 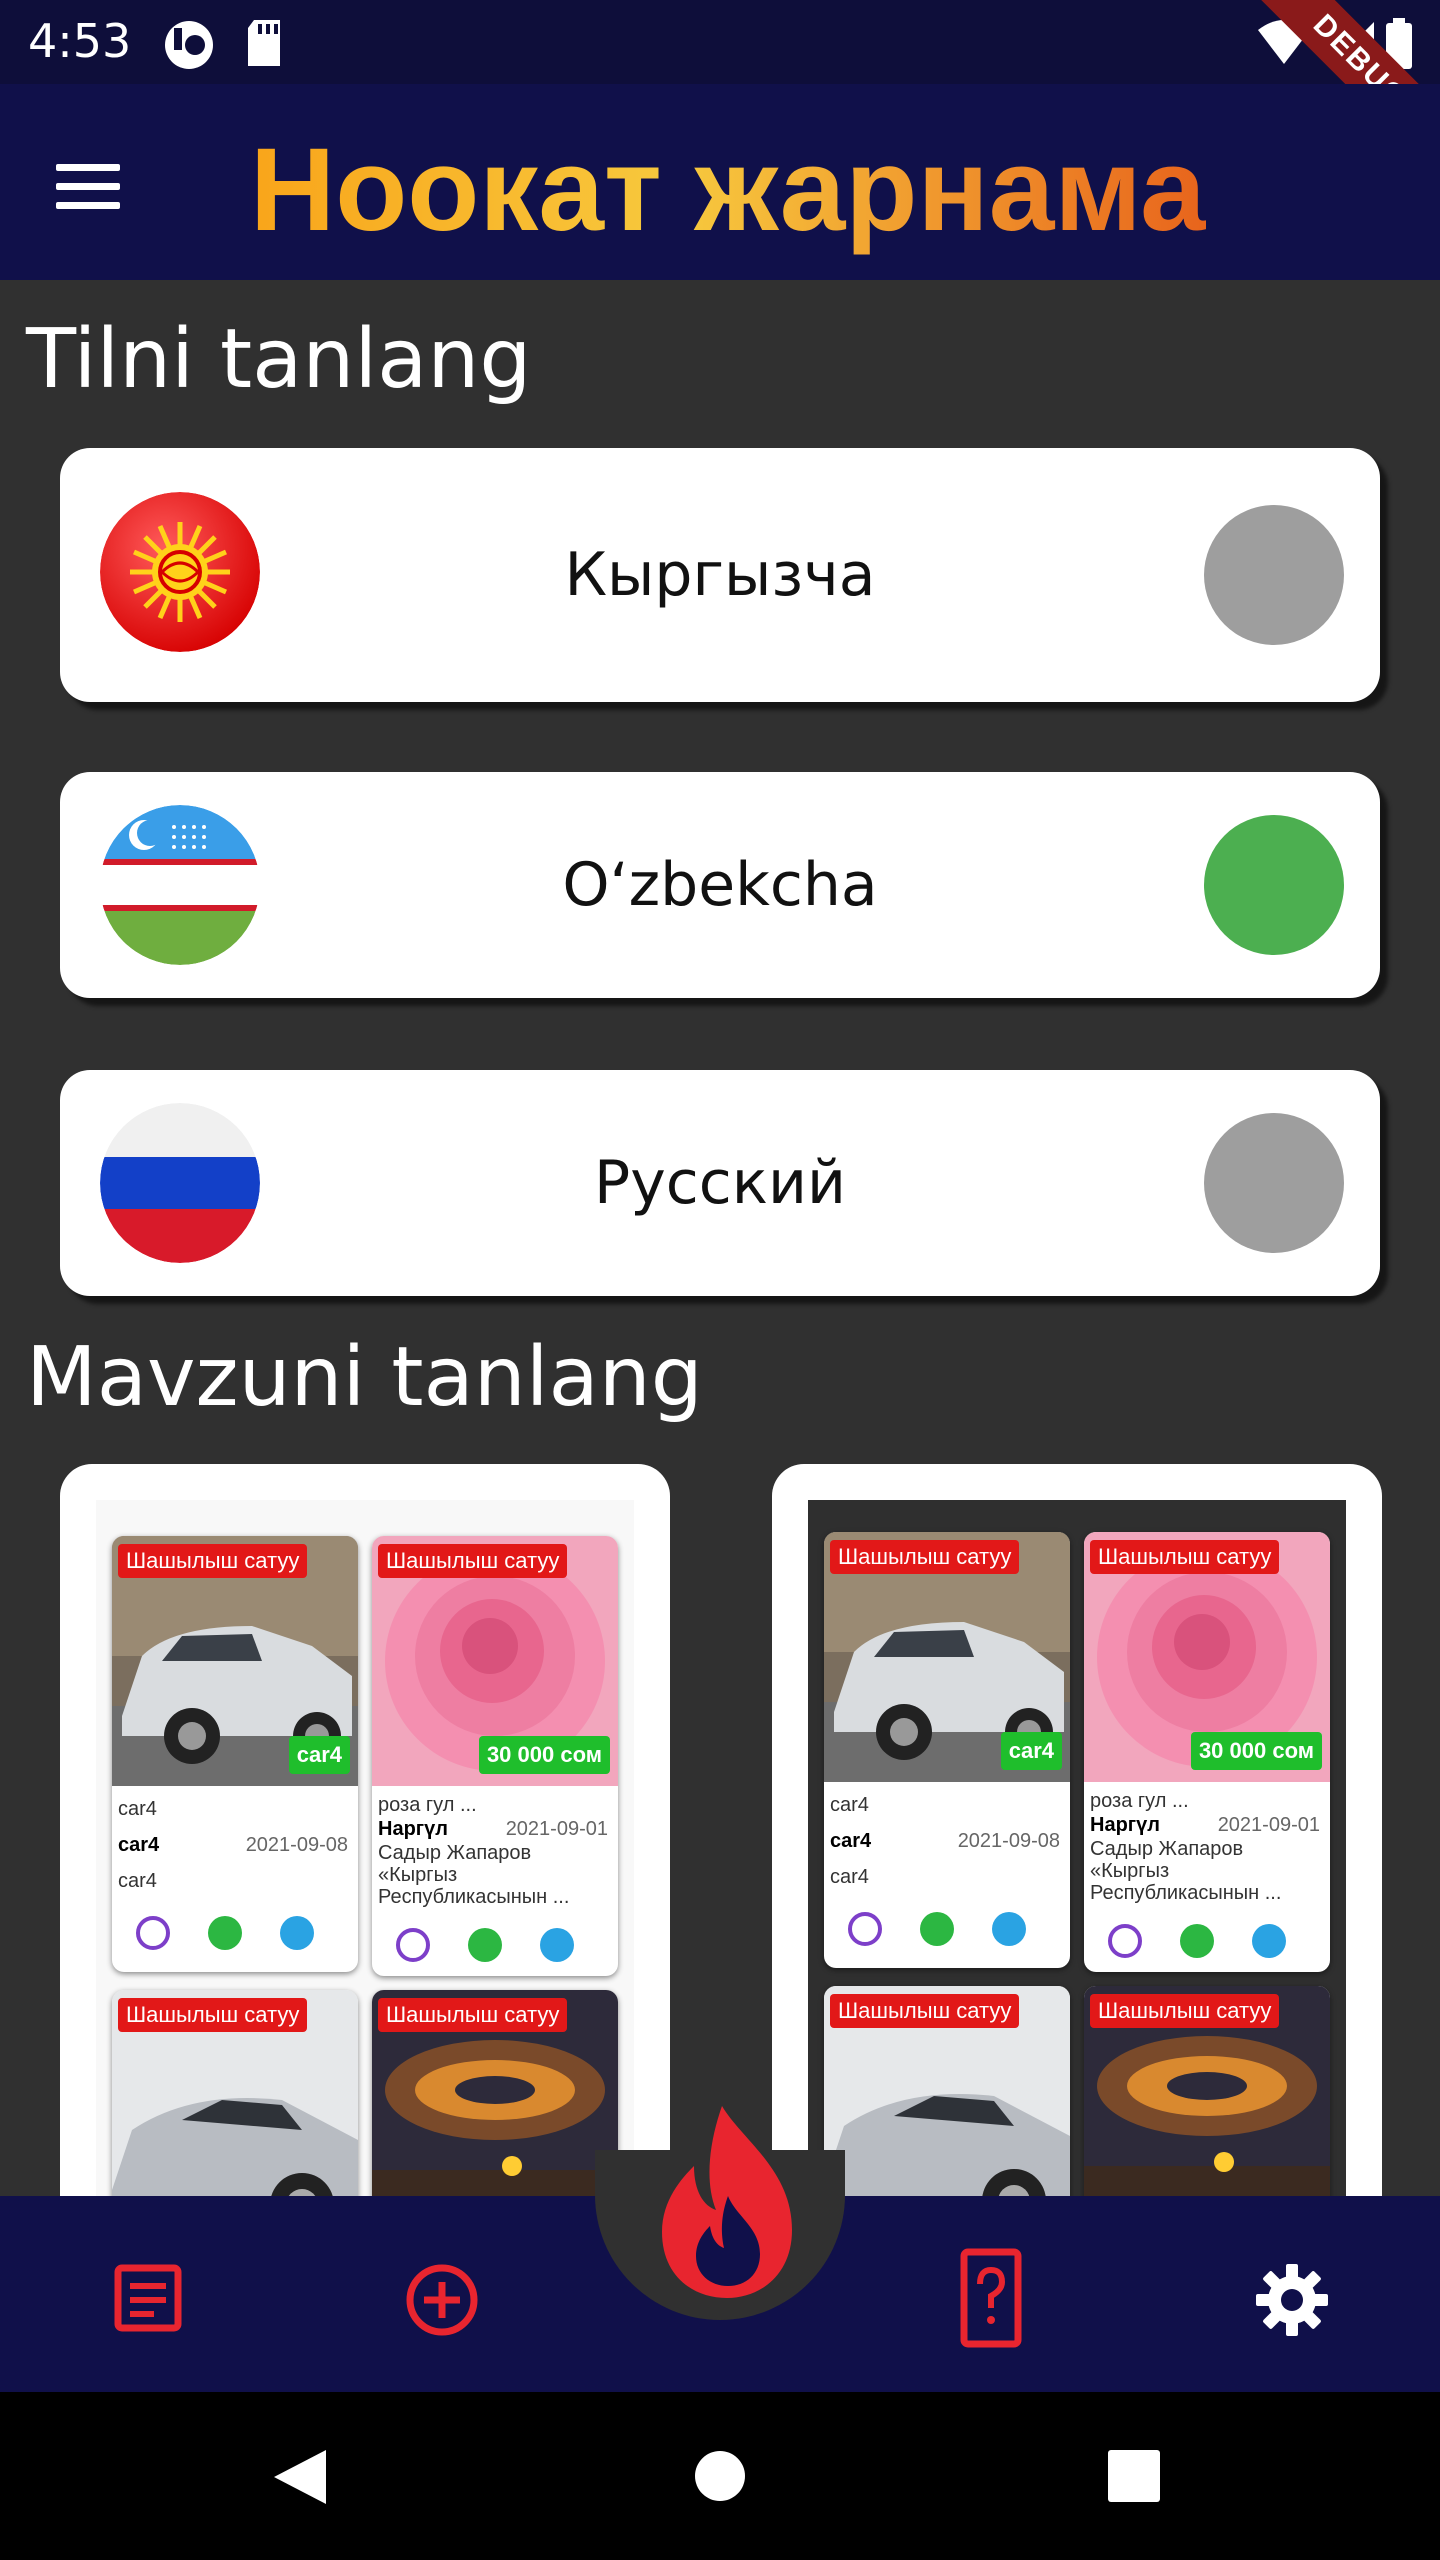 What do you see at coordinates (991, 2298) in the screenshot?
I see `help-icon` at bounding box center [991, 2298].